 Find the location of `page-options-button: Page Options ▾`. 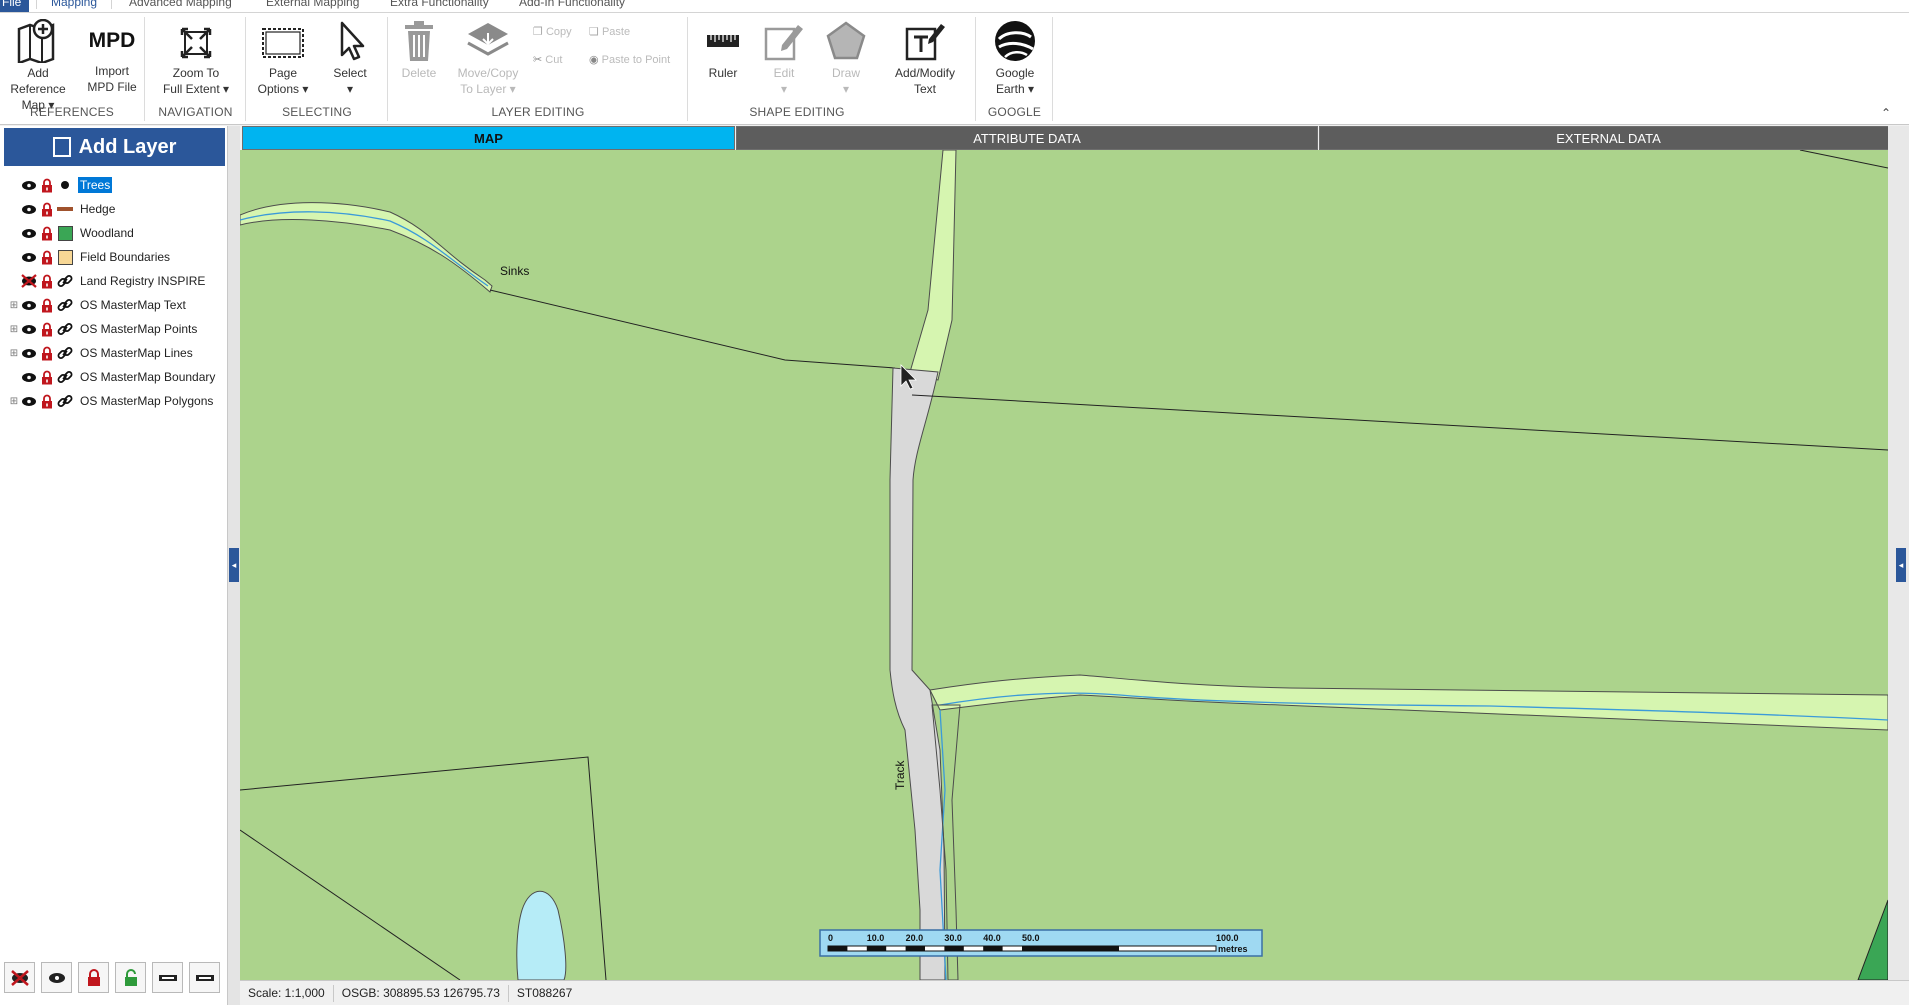

page-options-button: Page Options ▾ is located at coordinates (283, 58).